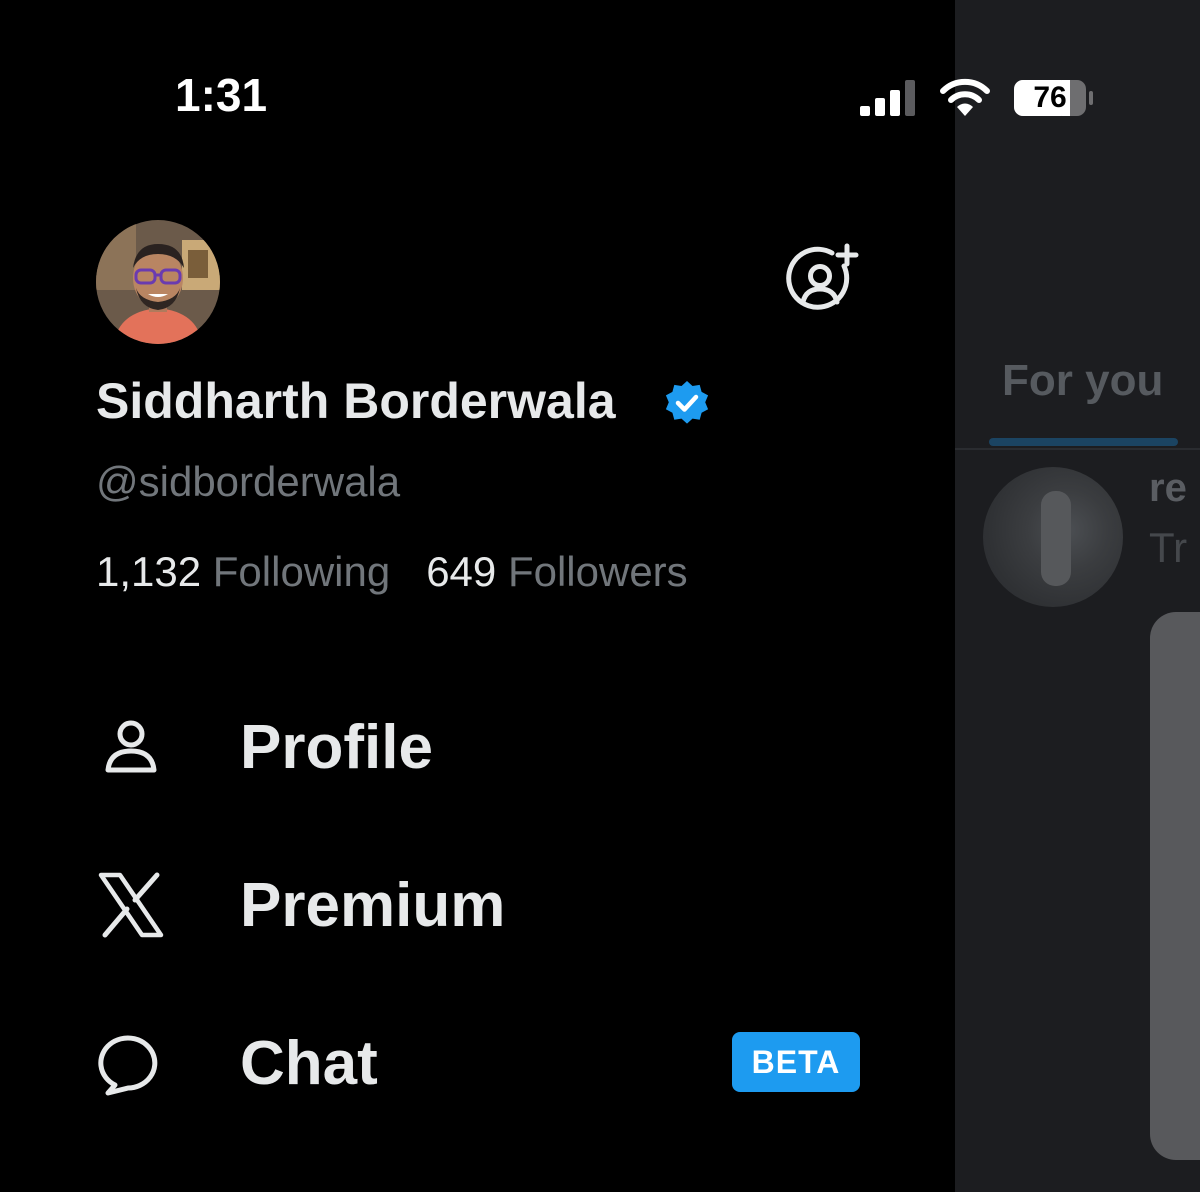 The height and width of the screenshot is (1192, 1200). I want to click on x-logo-icon, so click(131, 905).